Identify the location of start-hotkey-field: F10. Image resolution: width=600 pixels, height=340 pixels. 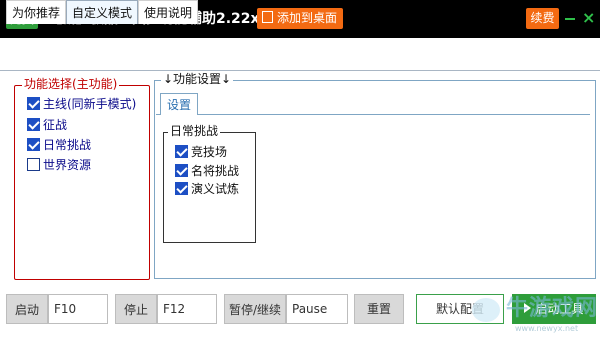
(78, 309).